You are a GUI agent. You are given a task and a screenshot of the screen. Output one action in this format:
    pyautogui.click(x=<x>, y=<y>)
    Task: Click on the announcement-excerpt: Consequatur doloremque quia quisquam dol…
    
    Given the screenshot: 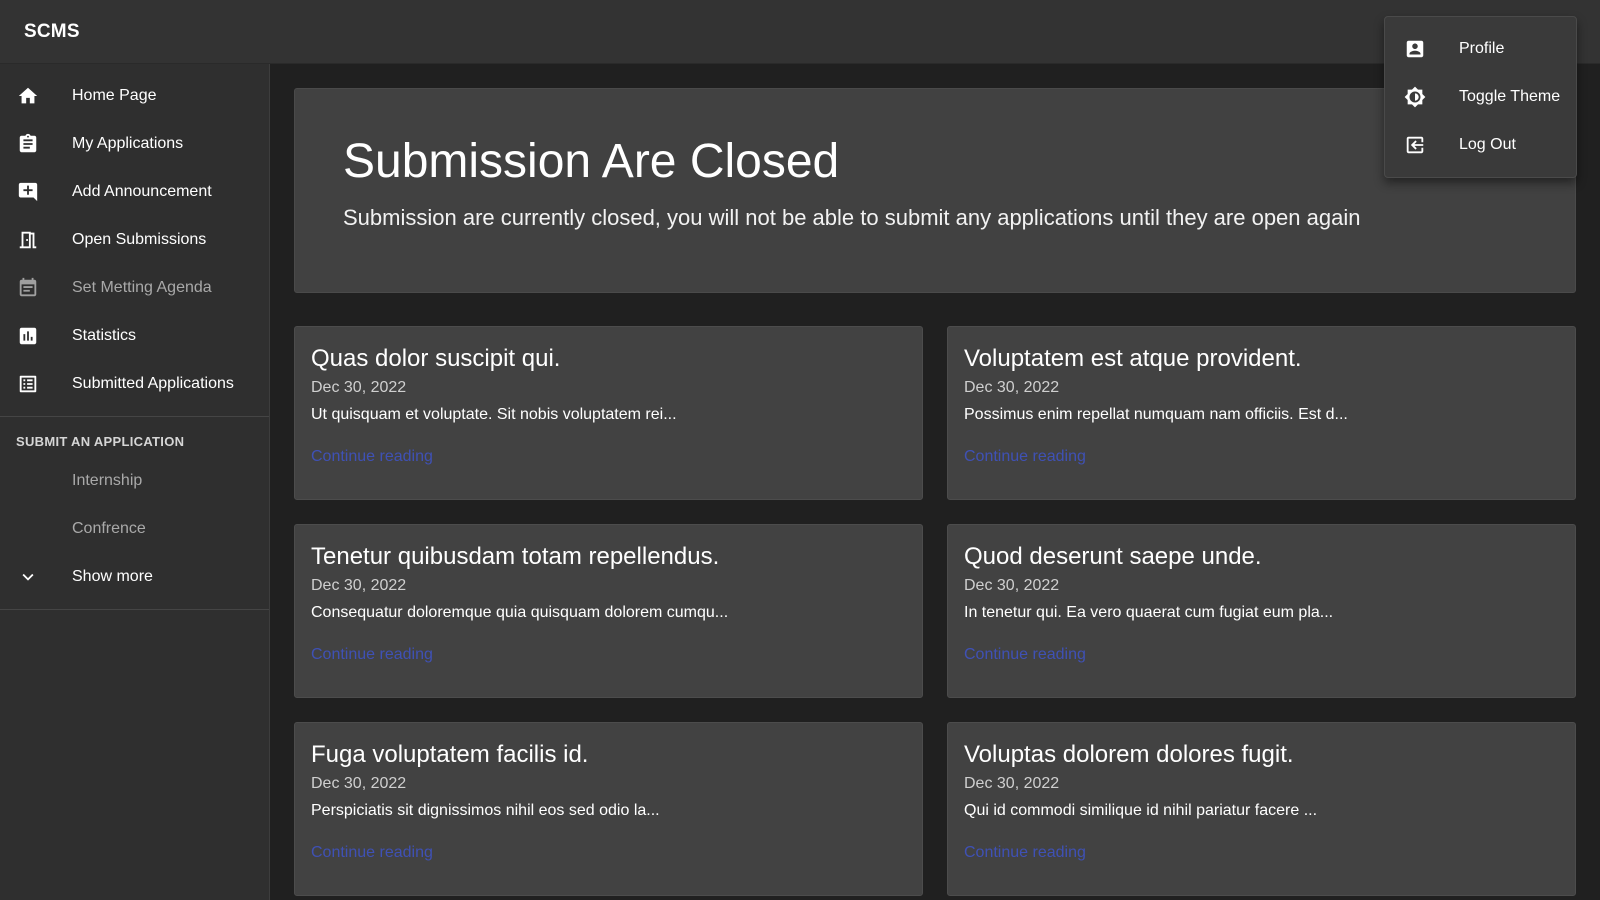 What is the action you would take?
    pyautogui.click(x=520, y=612)
    